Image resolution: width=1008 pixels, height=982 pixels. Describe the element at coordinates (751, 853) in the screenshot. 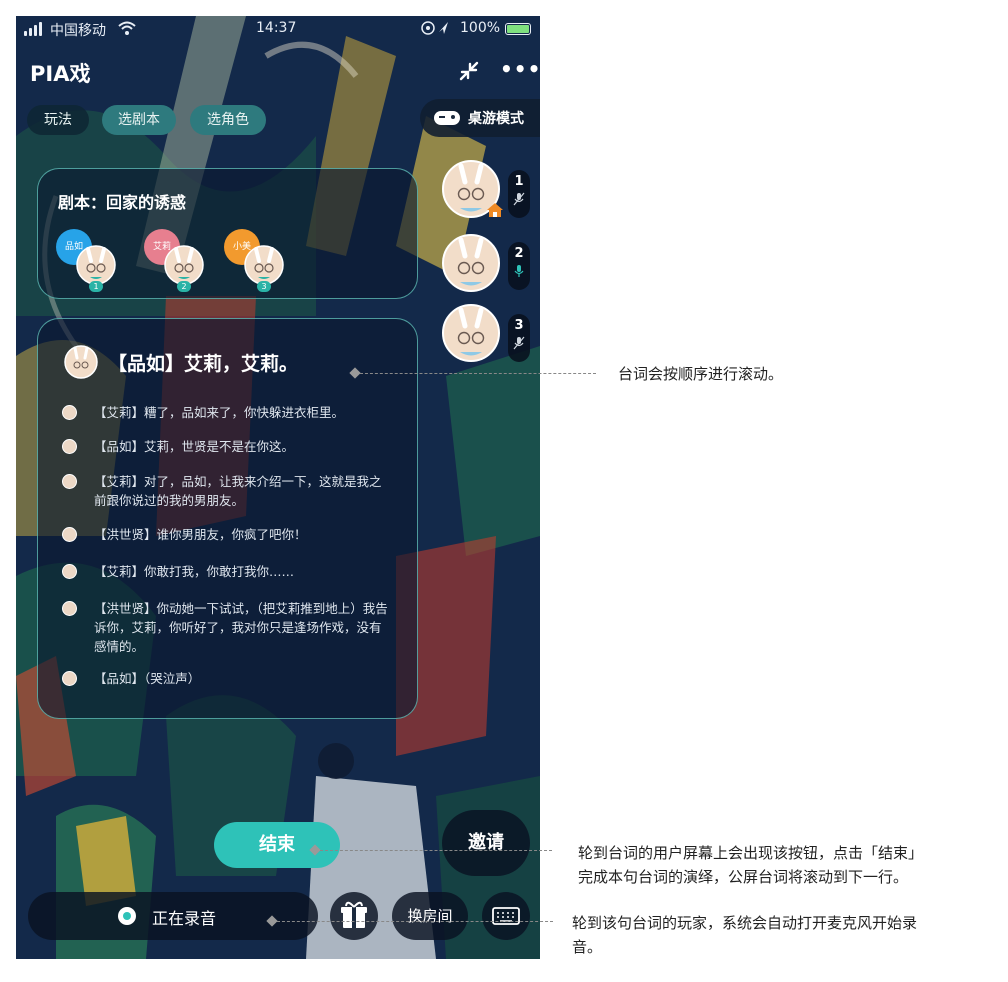

I see `annotation-end-note-line1: 轮到台词的用户屏幕上会出现该按钮，点击「结束」` at that location.